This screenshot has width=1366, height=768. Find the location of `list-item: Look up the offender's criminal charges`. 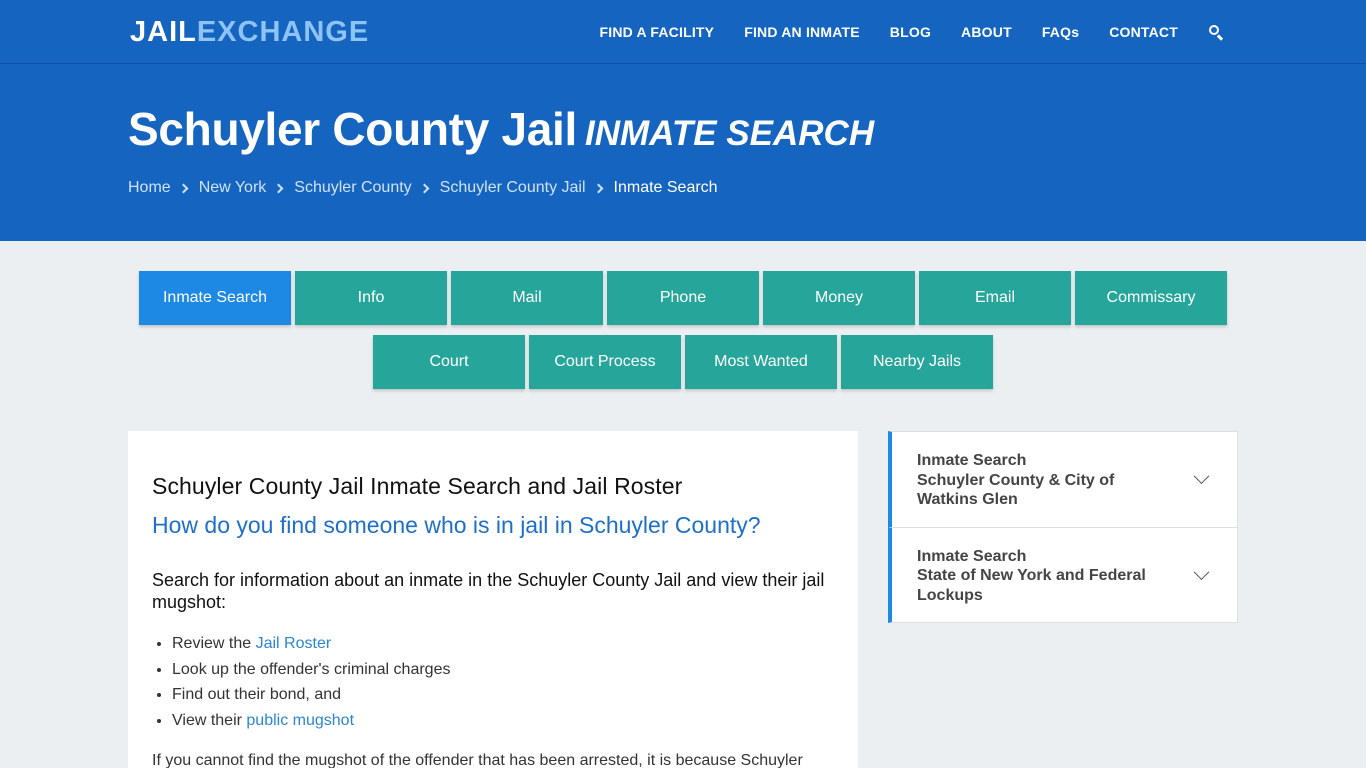

list-item: Look up the offender's criminal charges is located at coordinates (503, 670).